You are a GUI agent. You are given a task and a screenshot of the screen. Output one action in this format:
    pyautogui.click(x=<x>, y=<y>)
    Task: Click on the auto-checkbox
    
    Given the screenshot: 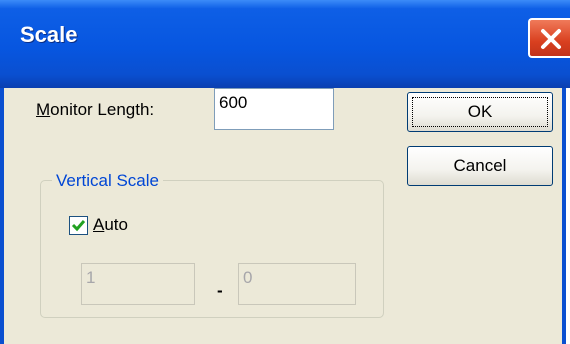 What is the action you would take?
    pyautogui.click(x=78, y=225)
    